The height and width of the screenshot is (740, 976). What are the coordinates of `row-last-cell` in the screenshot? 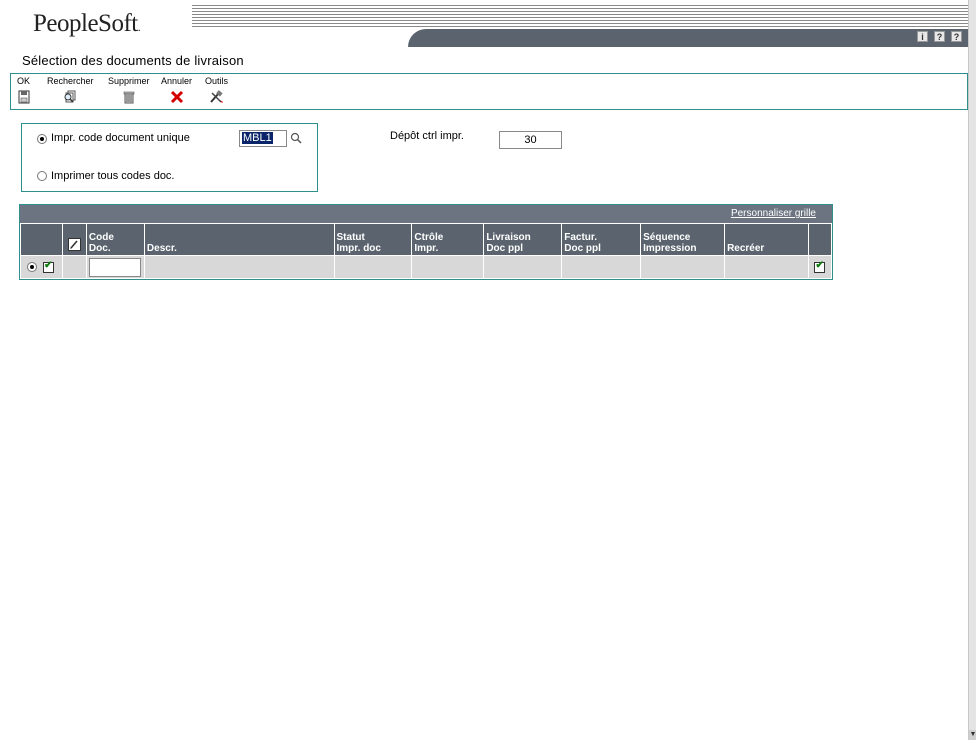 It's located at (820, 267).